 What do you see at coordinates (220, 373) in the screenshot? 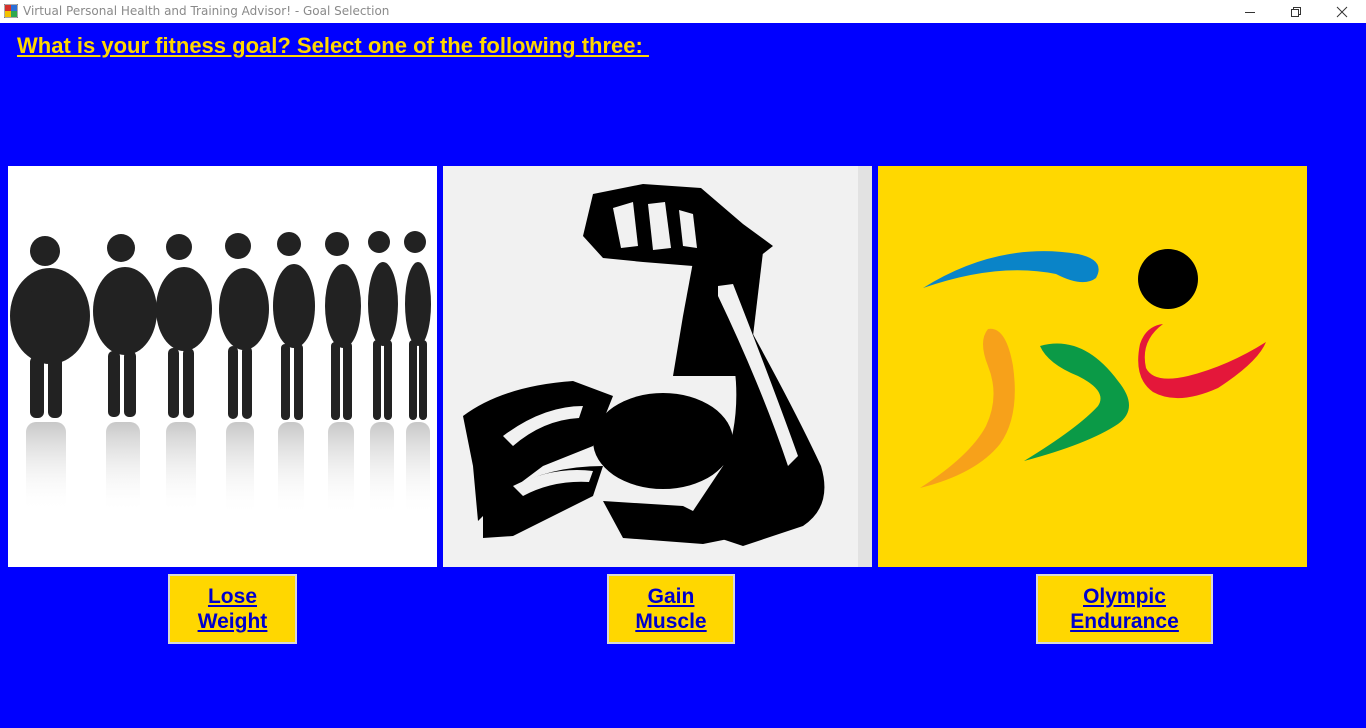
I see `weight-loss-silhouettes-icon` at bounding box center [220, 373].